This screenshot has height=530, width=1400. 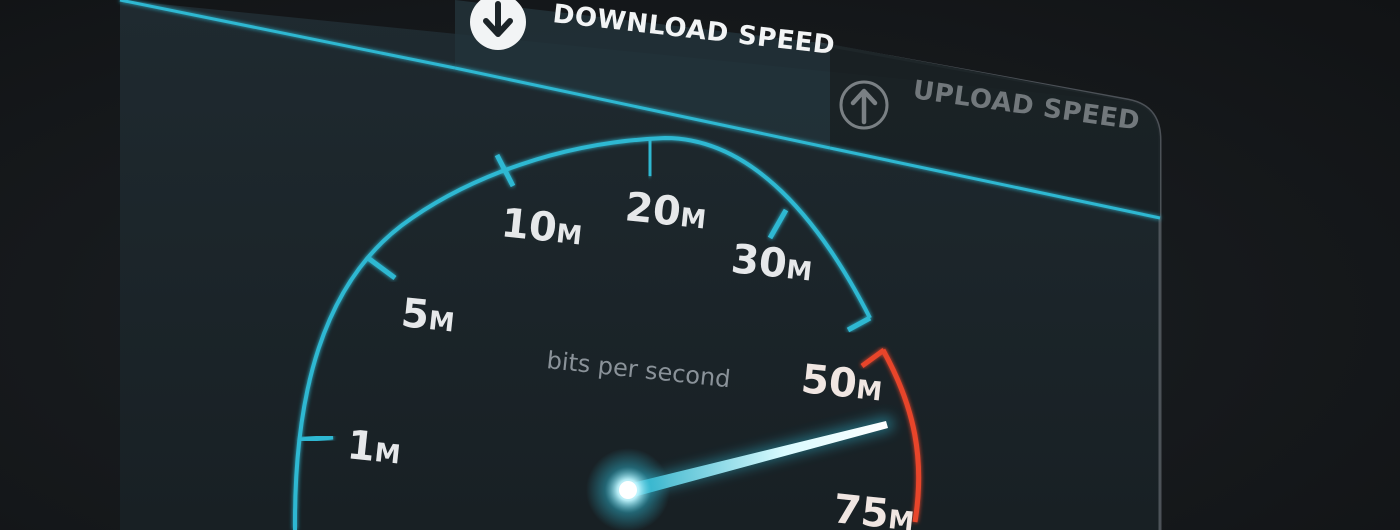 What do you see at coordinates (628, 490) in the screenshot?
I see `gauge-hub` at bounding box center [628, 490].